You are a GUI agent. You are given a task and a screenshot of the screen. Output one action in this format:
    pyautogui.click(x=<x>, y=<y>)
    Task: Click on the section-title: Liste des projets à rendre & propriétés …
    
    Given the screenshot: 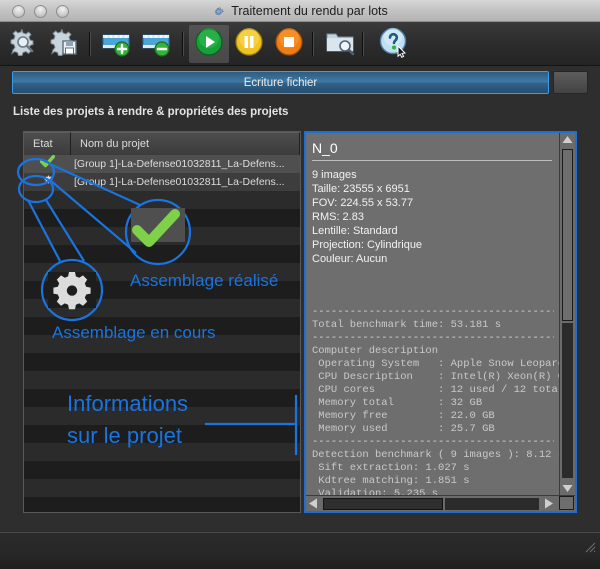 What is the action you would take?
    pyautogui.click(x=151, y=112)
    